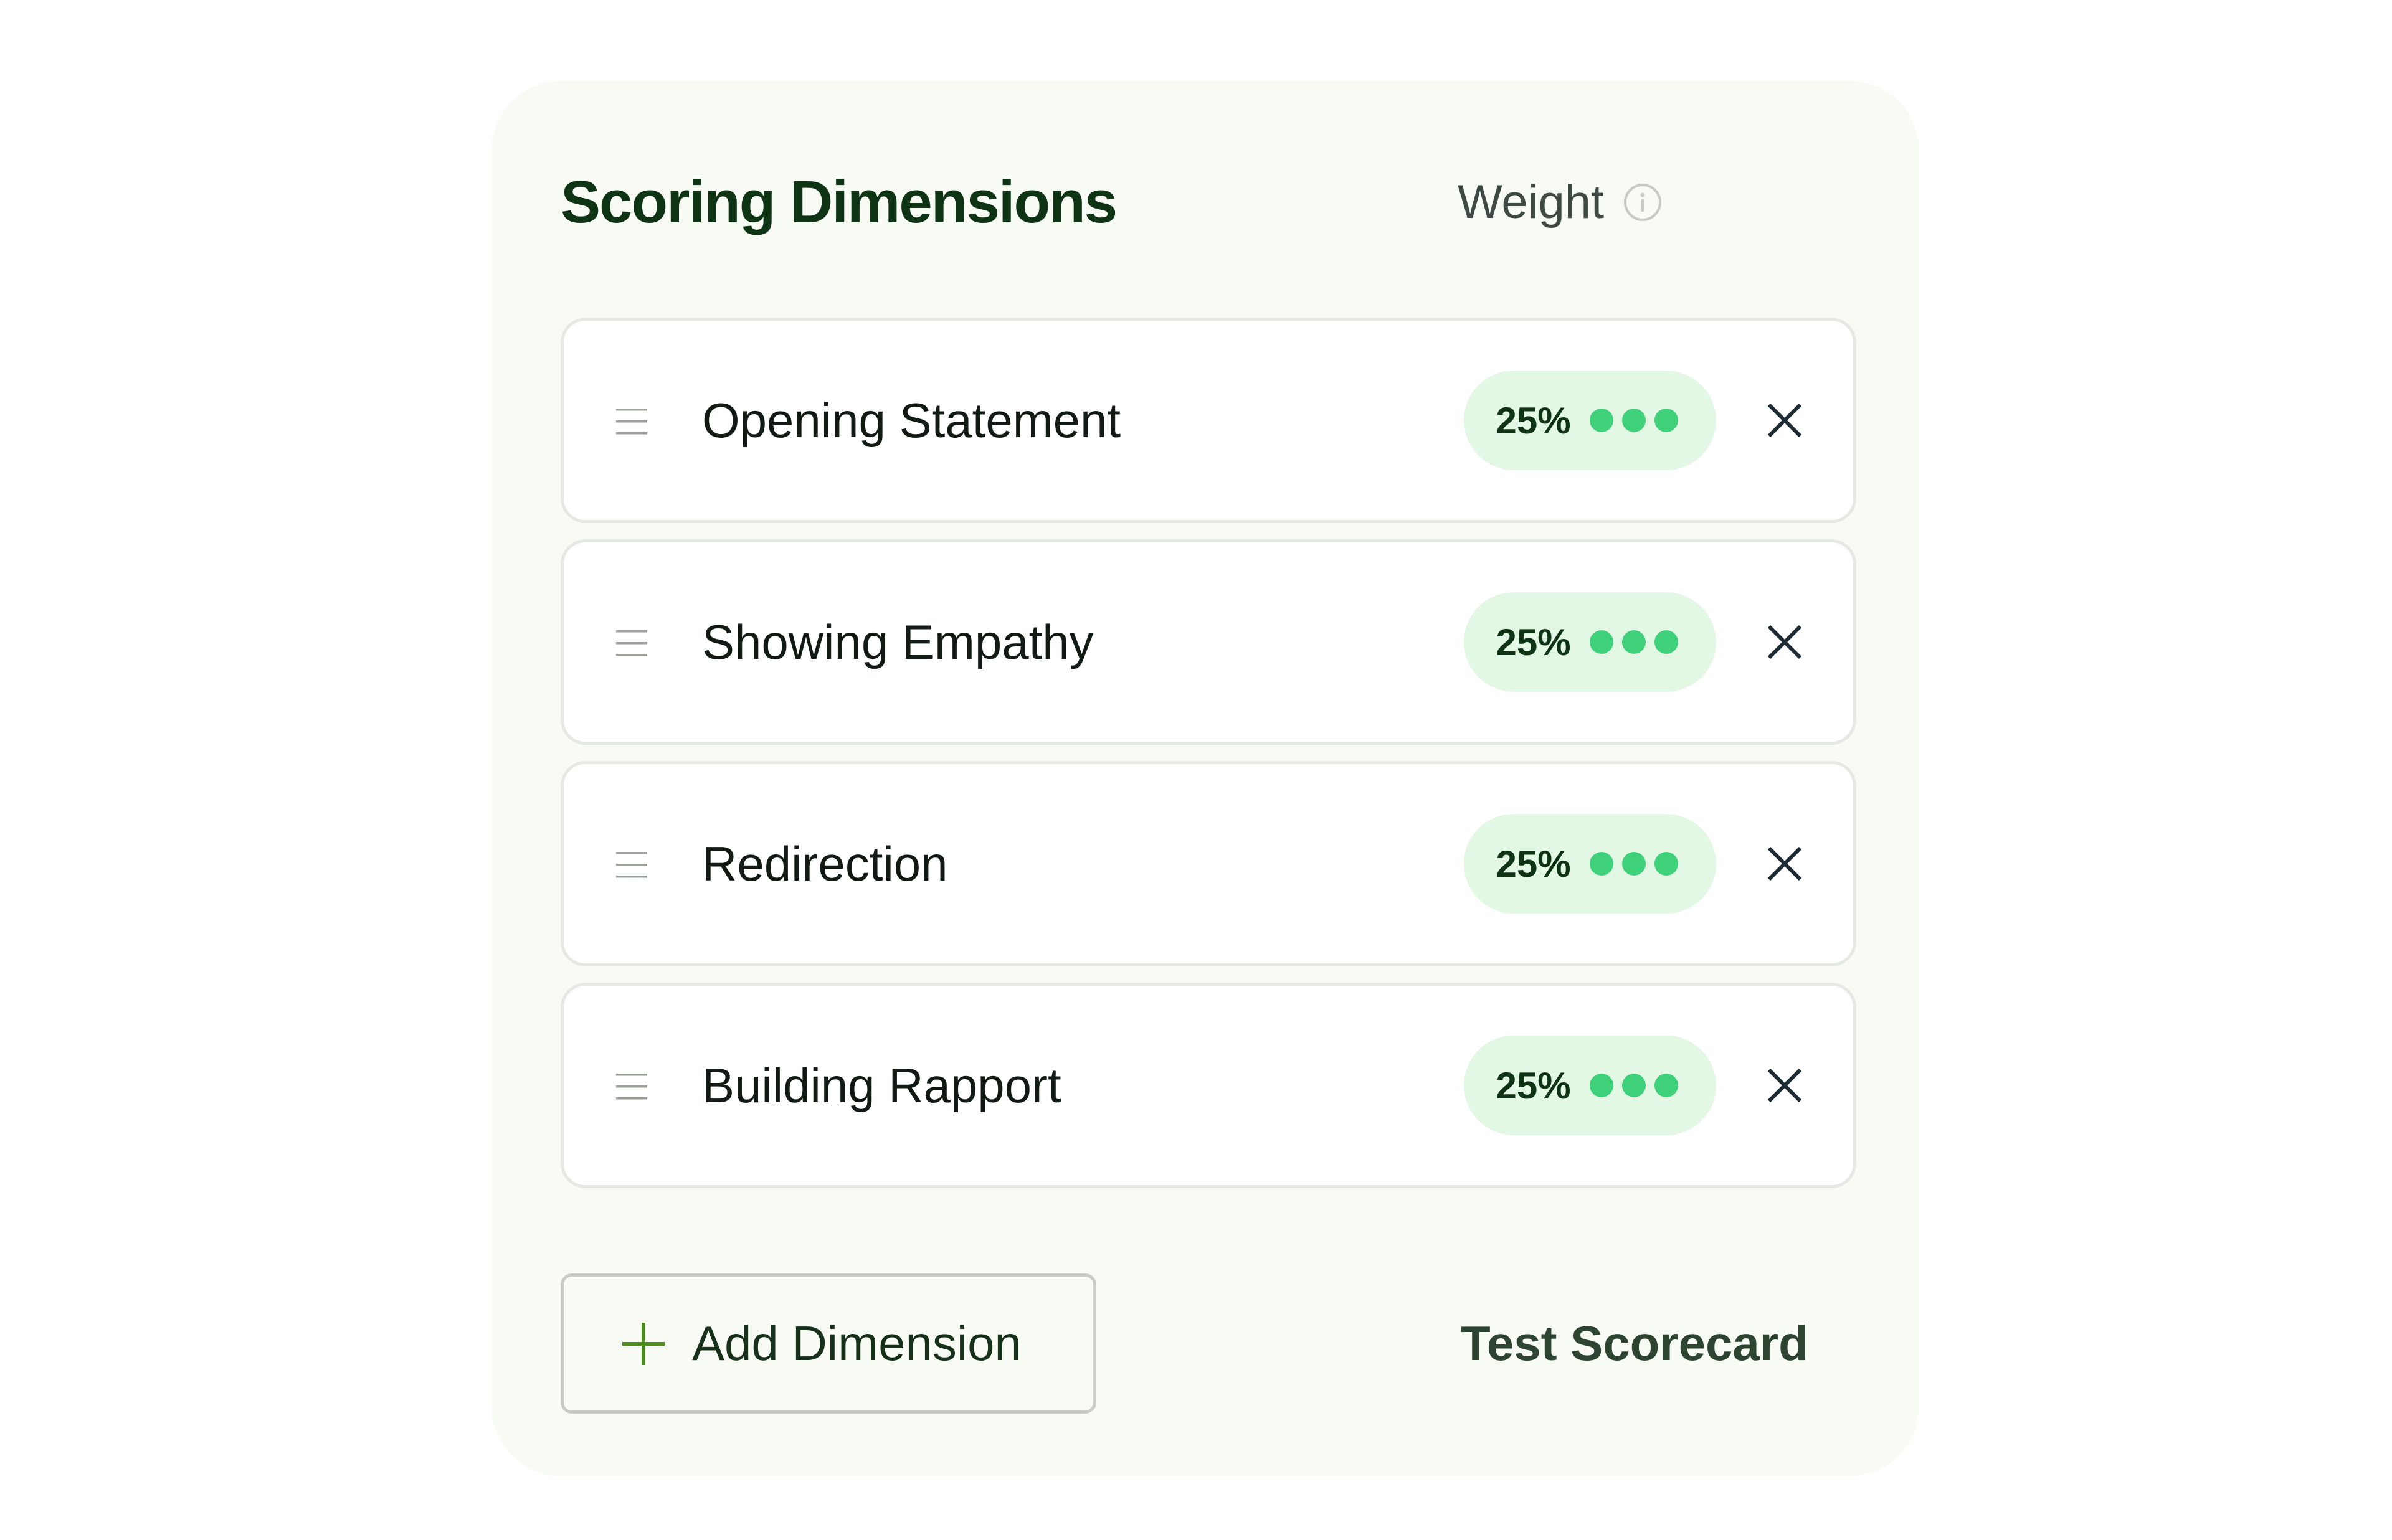 The height and width of the screenshot is (1540, 2392). Describe the element at coordinates (1205, 202) in the screenshot. I see `card-header: Scoring Dimensions Weight` at that location.